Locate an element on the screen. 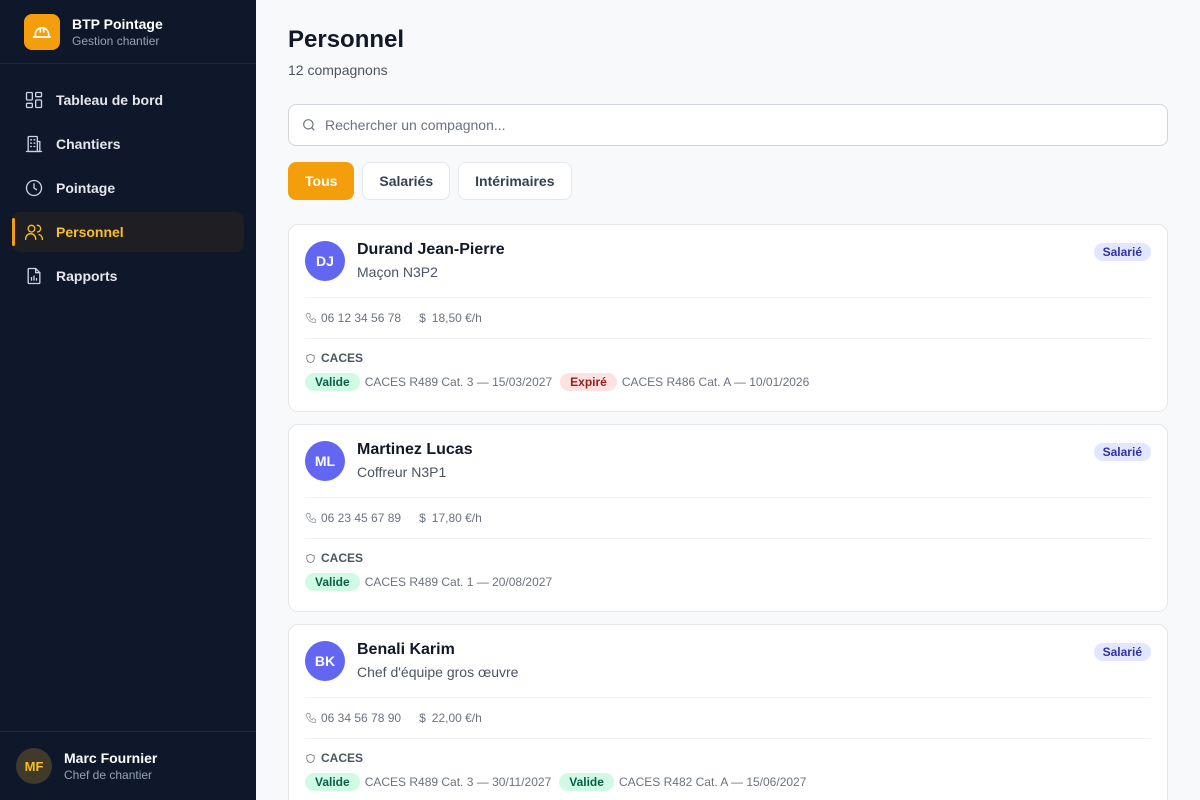  cert-text: CACES R489 Cat. 1 — 20/08/2027 is located at coordinates (458, 582).